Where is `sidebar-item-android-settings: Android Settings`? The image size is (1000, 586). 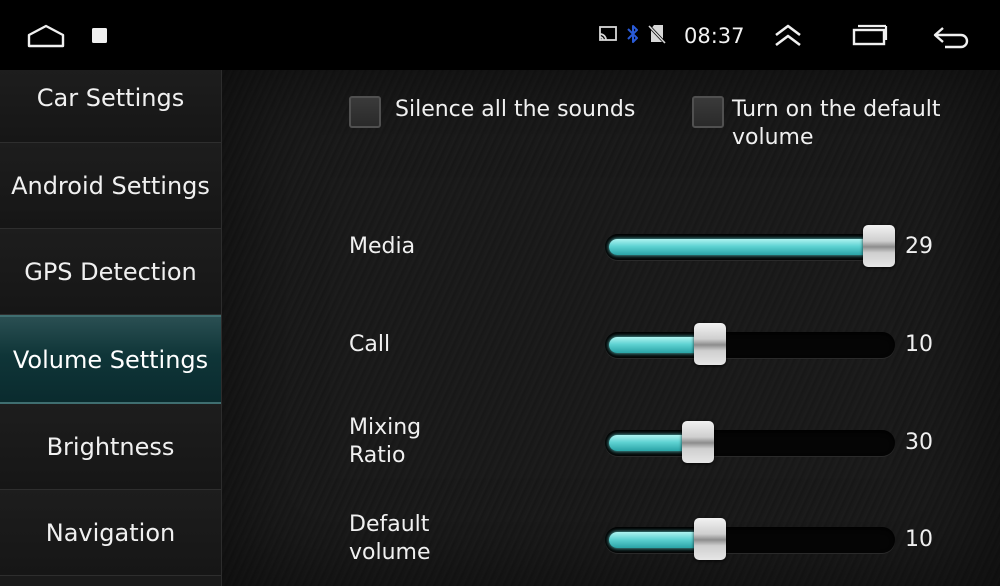
sidebar-item-android-settings: Android Settings is located at coordinates (110, 186).